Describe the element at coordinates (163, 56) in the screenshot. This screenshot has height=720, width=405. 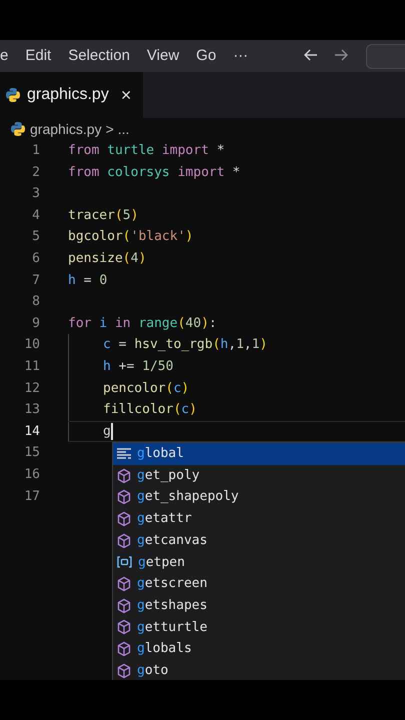
I see `menu-item: View` at that location.